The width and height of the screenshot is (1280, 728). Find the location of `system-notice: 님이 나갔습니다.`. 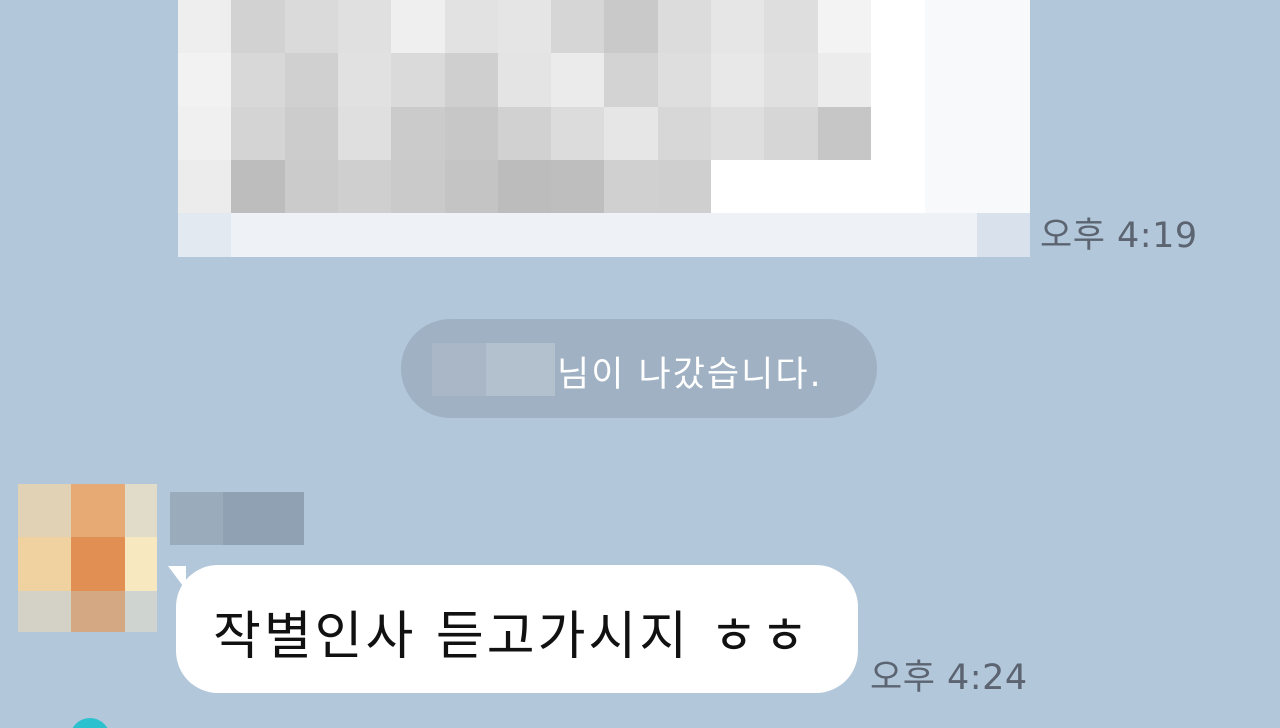

system-notice: 님이 나갔습니다. is located at coordinates (639, 368).